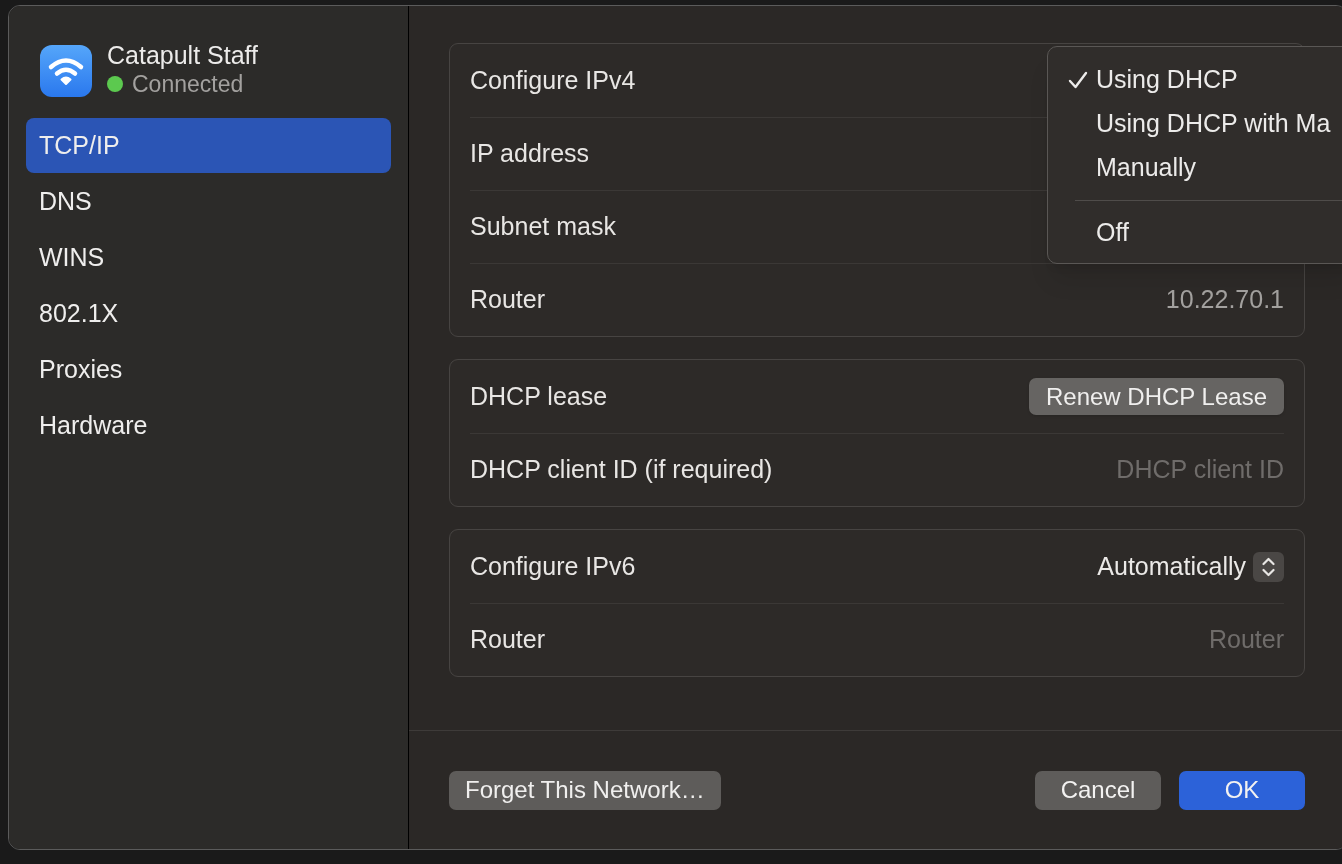 The height and width of the screenshot is (864, 1342). I want to click on text-field: DHCP client ID, so click(1114, 470).